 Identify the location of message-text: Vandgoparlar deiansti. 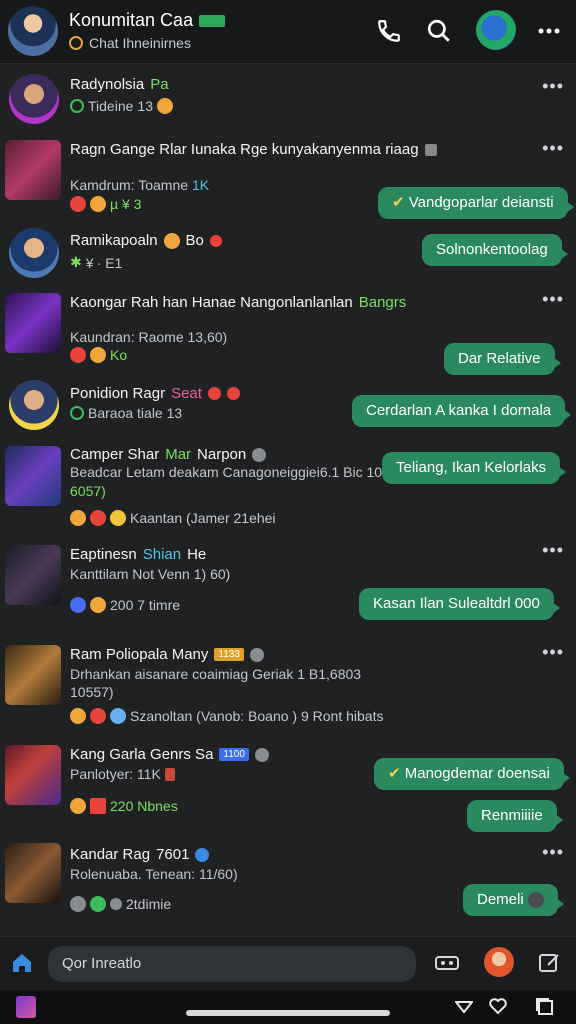
(481, 202).